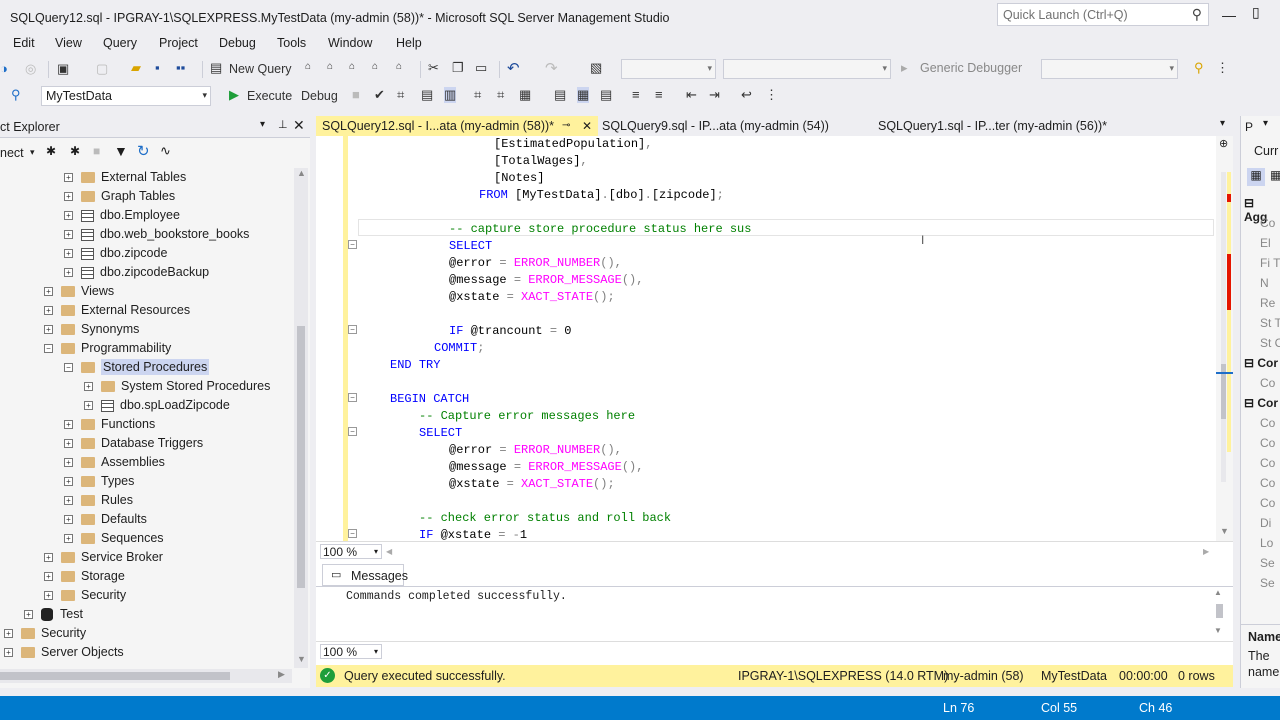 The width and height of the screenshot is (1280, 720). I want to click on tree-node: + Server Objects, so click(64, 652).